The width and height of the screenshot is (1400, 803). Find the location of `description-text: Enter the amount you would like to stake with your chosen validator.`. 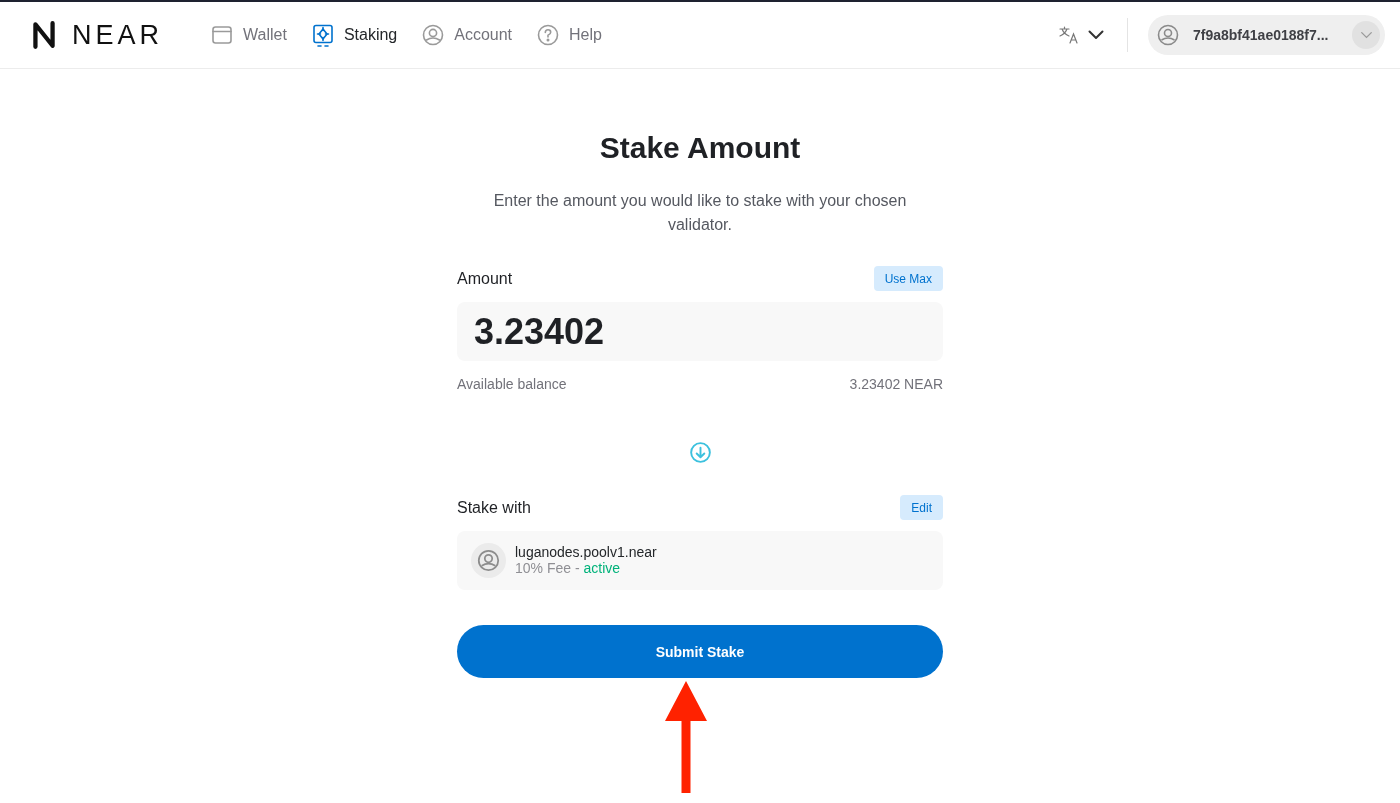

description-text: Enter the amount you would like to stake with your chosen validator. is located at coordinates (700, 213).